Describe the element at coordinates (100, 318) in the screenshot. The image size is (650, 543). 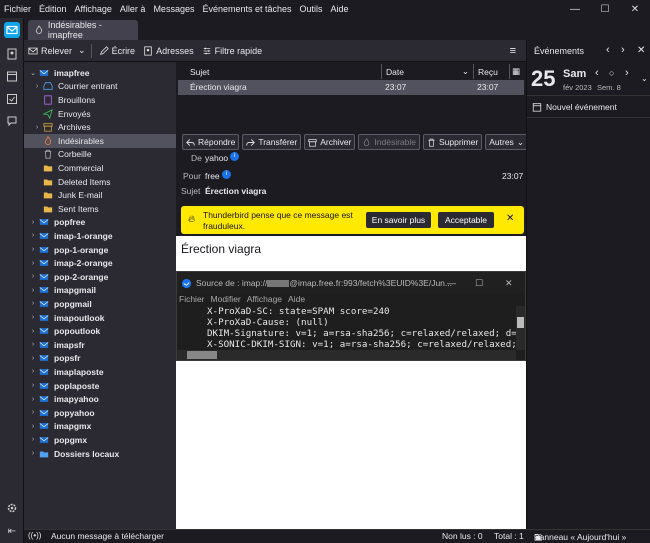
I see `folder-imapoutlook: › imapoutlook` at that location.